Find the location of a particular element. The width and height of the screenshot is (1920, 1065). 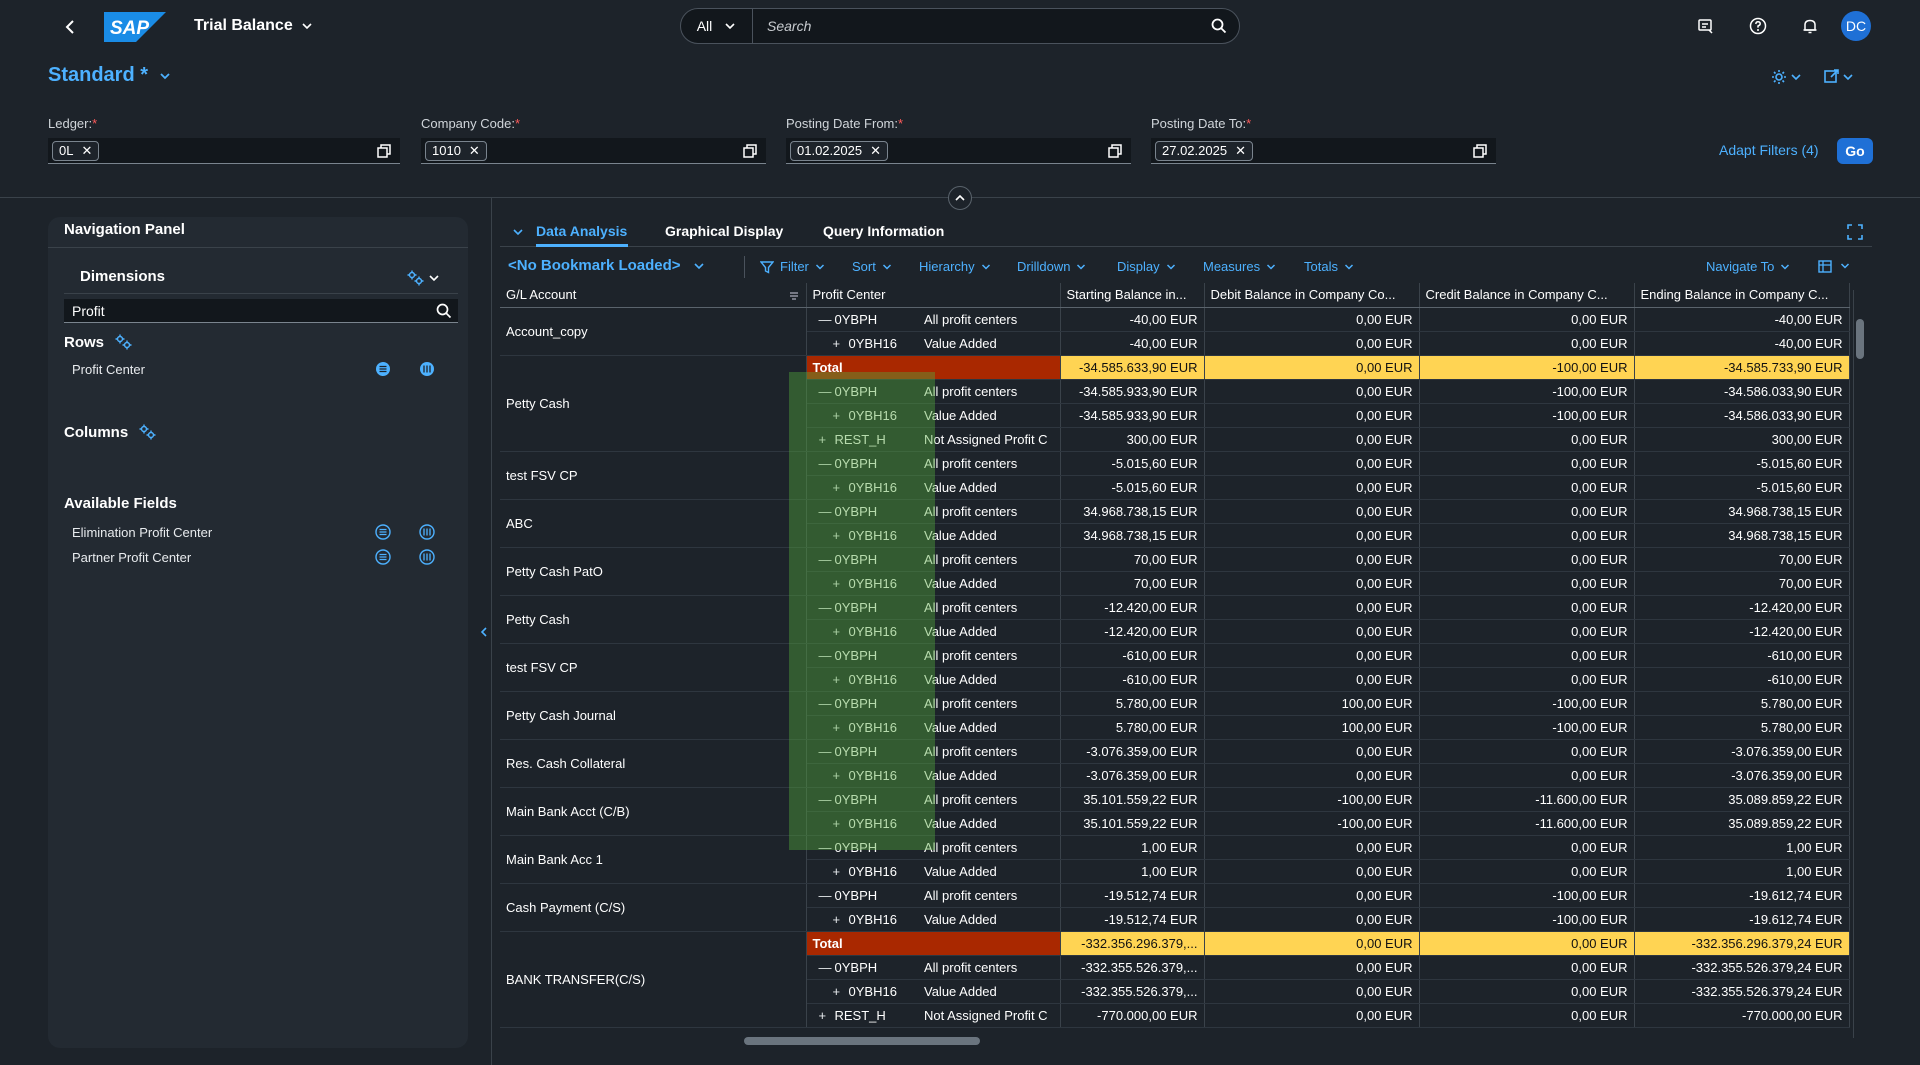

column-header-profit-center: Profit Center is located at coordinates (933, 295).